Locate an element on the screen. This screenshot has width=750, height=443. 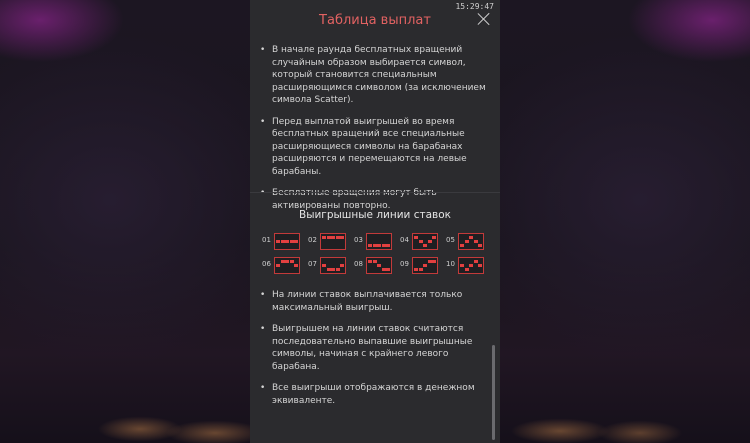
payline-10: 10 is located at coordinates (469, 266).